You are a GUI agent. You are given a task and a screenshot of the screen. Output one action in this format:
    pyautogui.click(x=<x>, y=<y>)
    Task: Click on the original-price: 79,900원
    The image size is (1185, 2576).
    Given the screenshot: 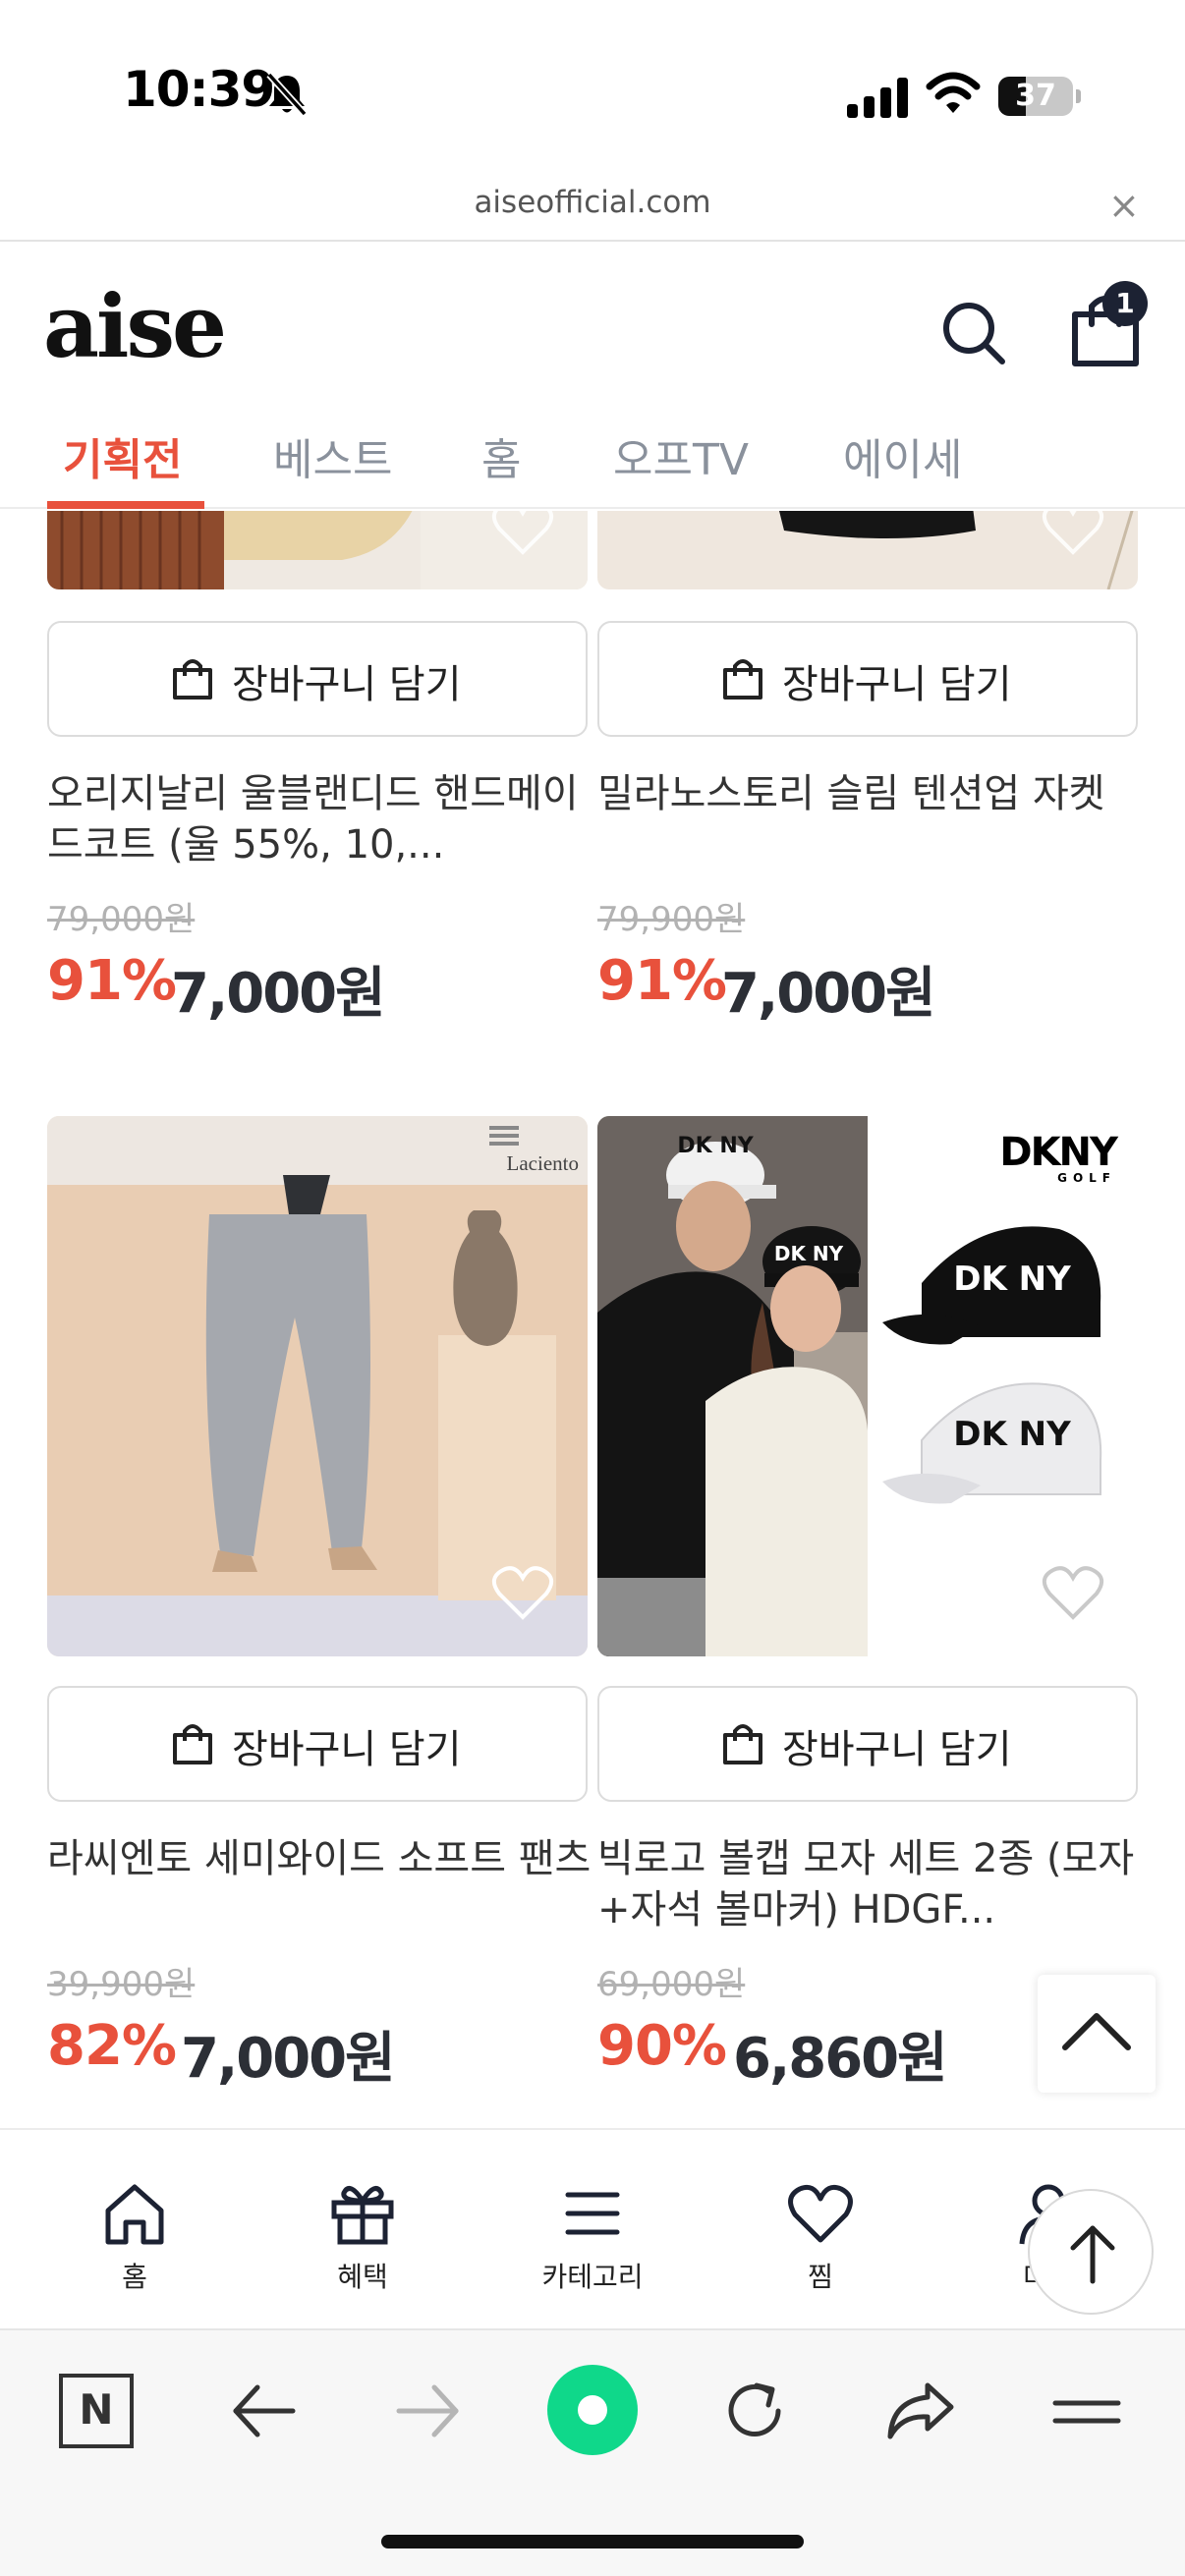 What is the action you would take?
    pyautogui.click(x=672, y=919)
    